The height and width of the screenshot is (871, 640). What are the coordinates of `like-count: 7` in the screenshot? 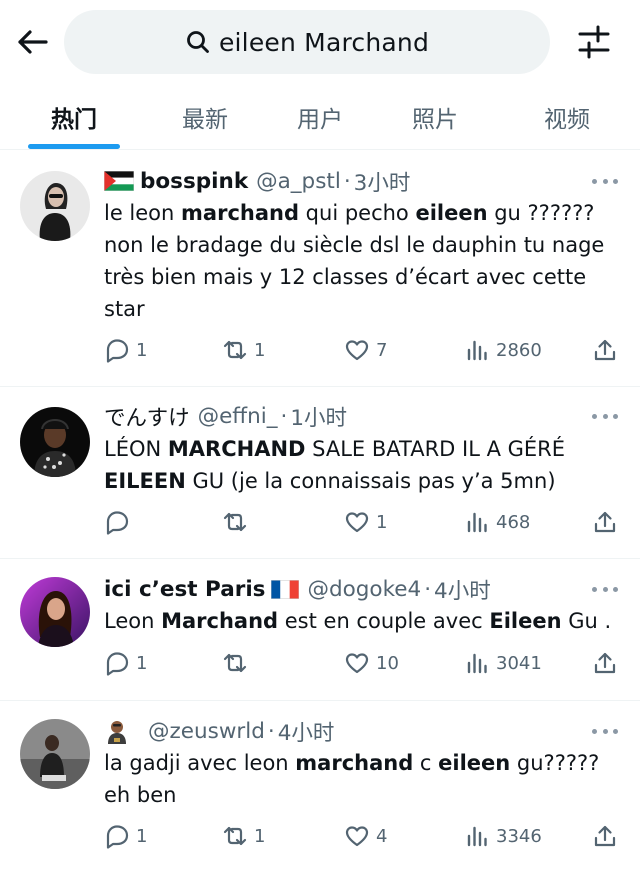 It's located at (382, 350).